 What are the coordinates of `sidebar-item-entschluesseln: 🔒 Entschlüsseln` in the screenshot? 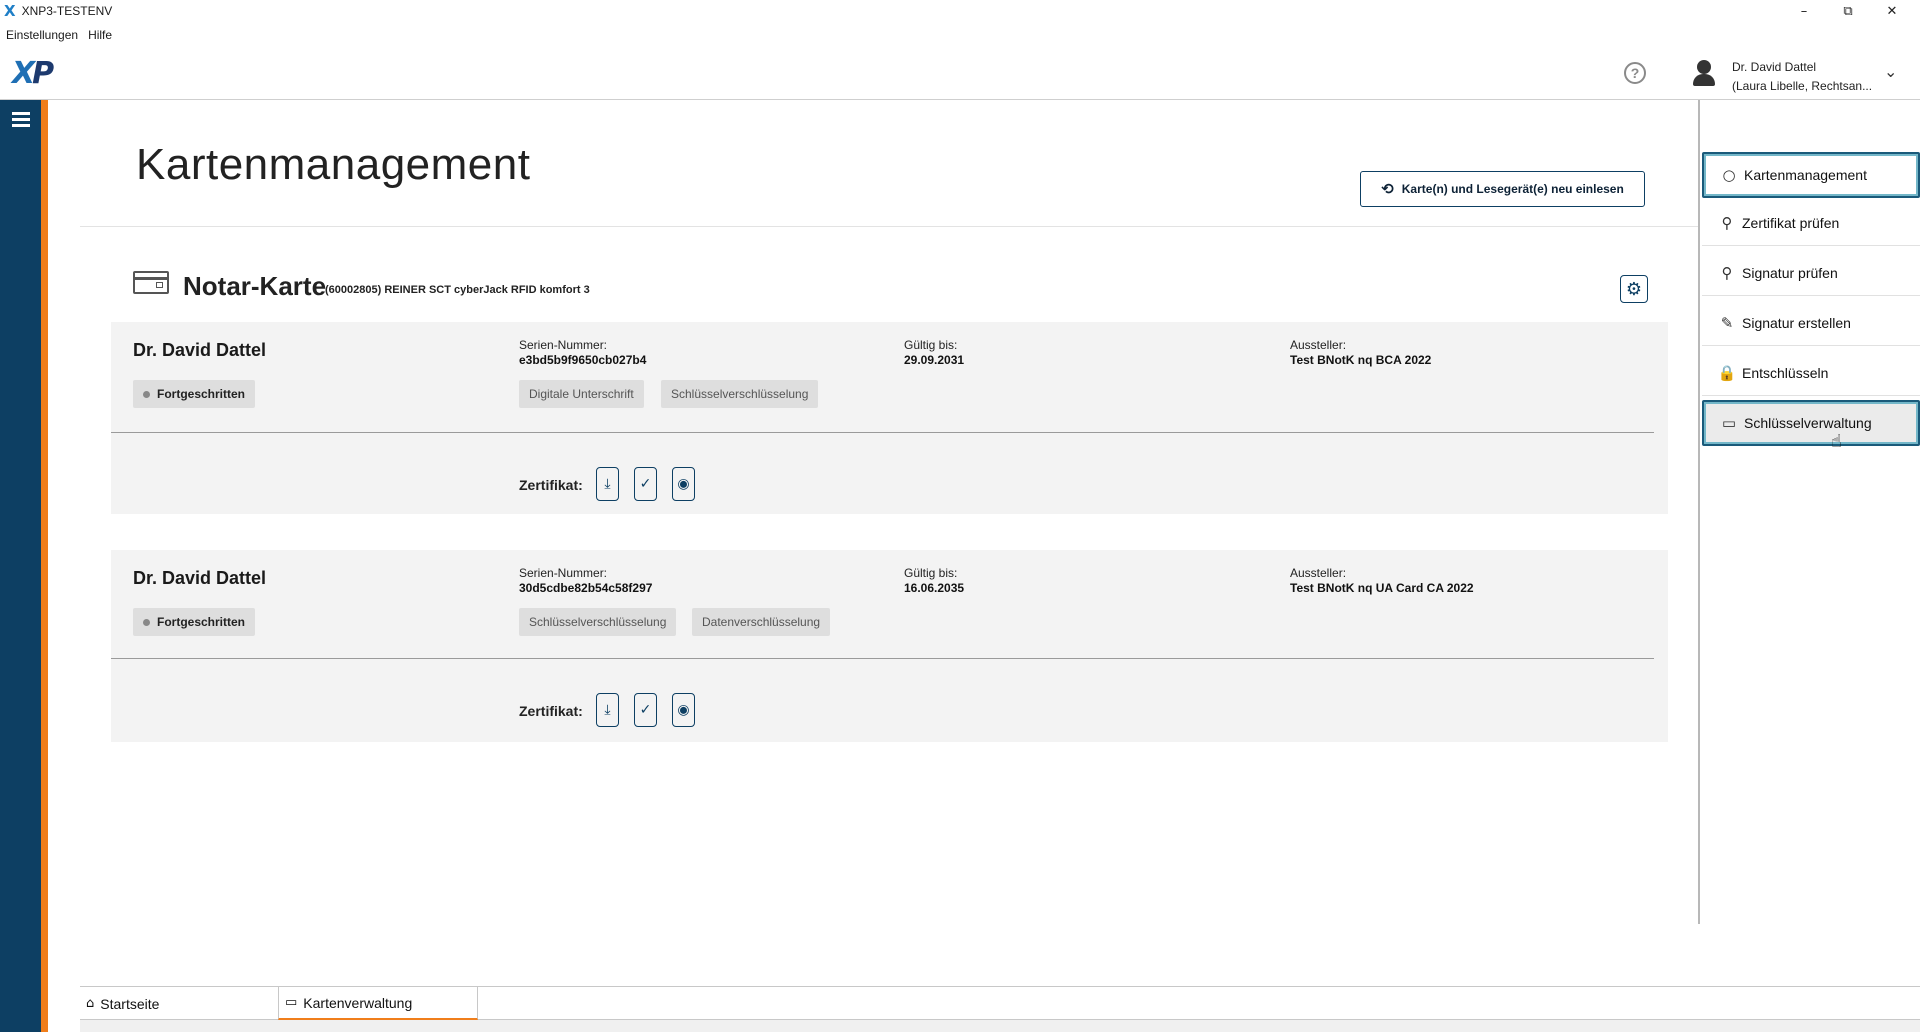 It's located at (1811, 373).